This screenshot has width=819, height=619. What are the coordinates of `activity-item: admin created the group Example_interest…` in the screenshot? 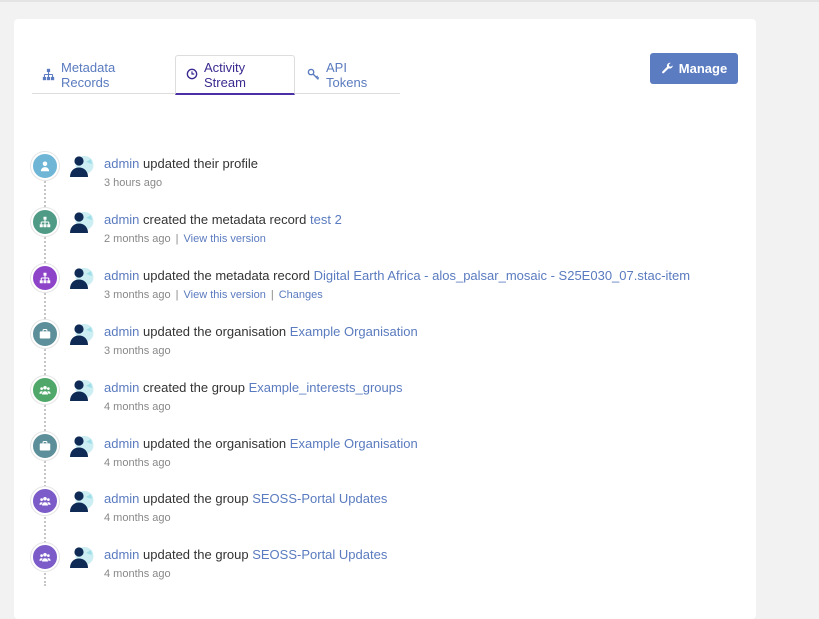 It's located at (381, 403).